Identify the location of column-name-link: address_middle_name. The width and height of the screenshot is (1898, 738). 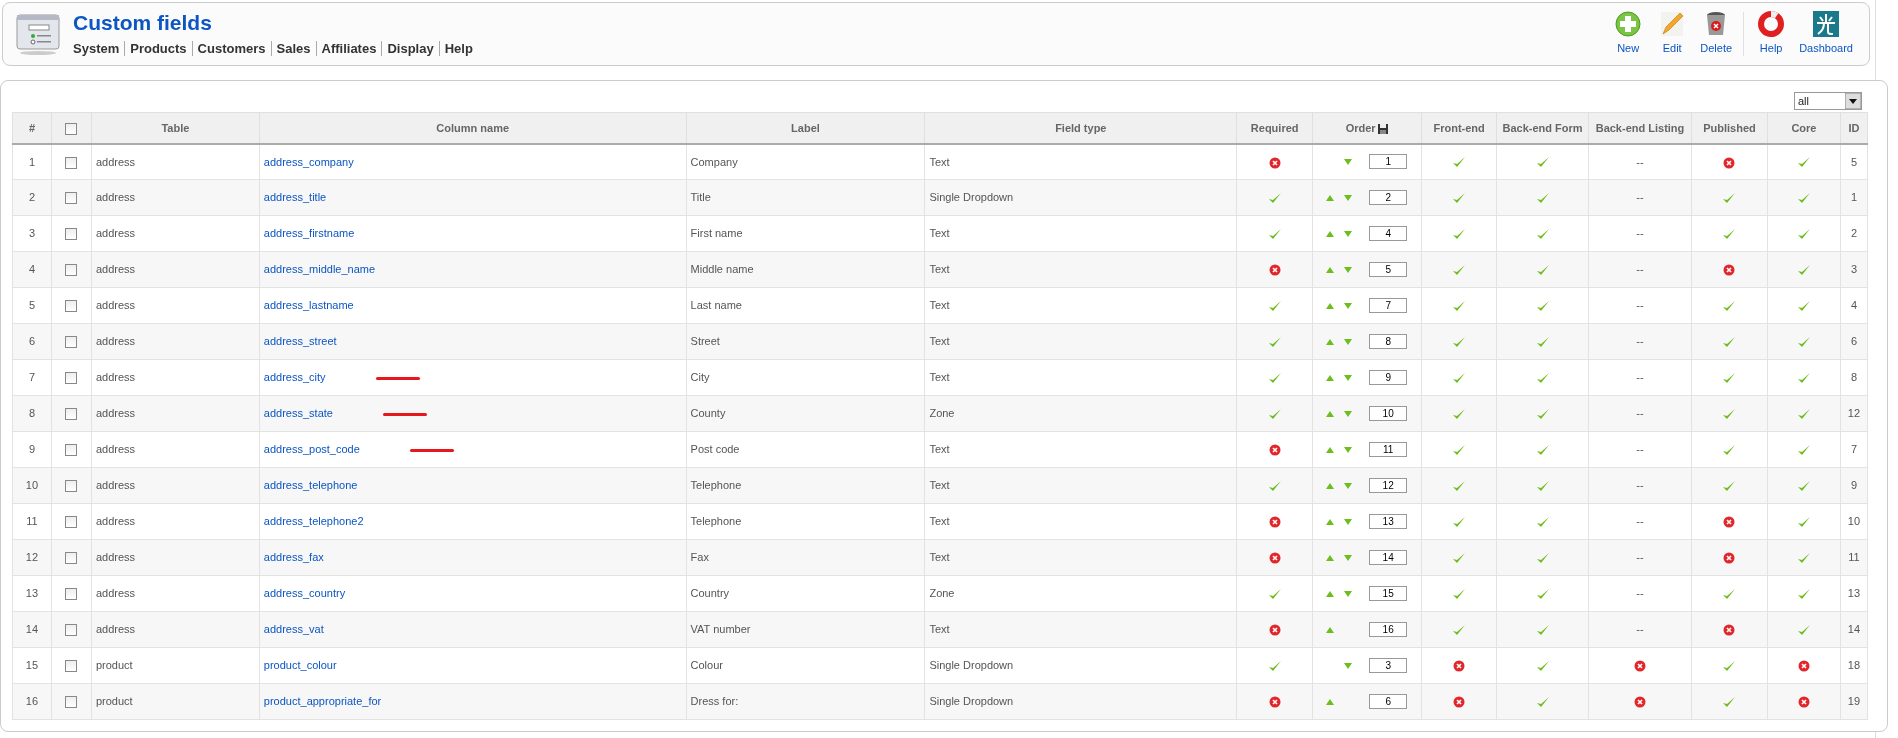
(319, 269).